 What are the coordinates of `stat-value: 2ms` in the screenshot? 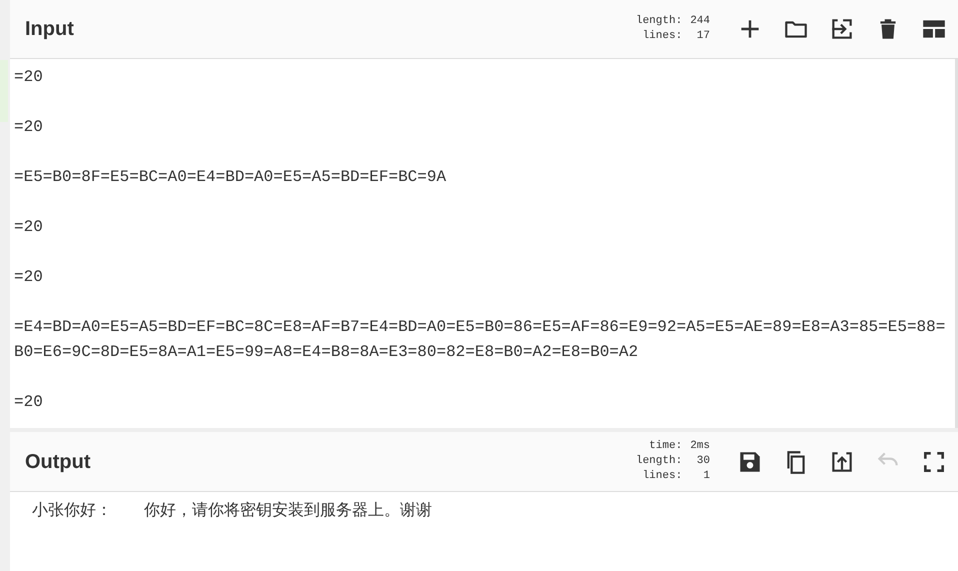 It's located at (700, 446).